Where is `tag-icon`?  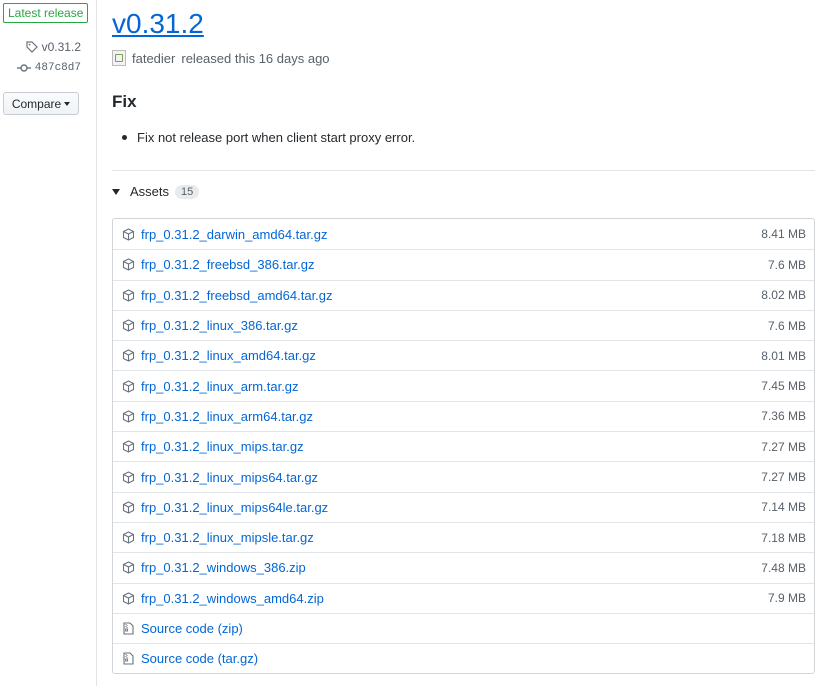
tag-icon is located at coordinates (32, 47).